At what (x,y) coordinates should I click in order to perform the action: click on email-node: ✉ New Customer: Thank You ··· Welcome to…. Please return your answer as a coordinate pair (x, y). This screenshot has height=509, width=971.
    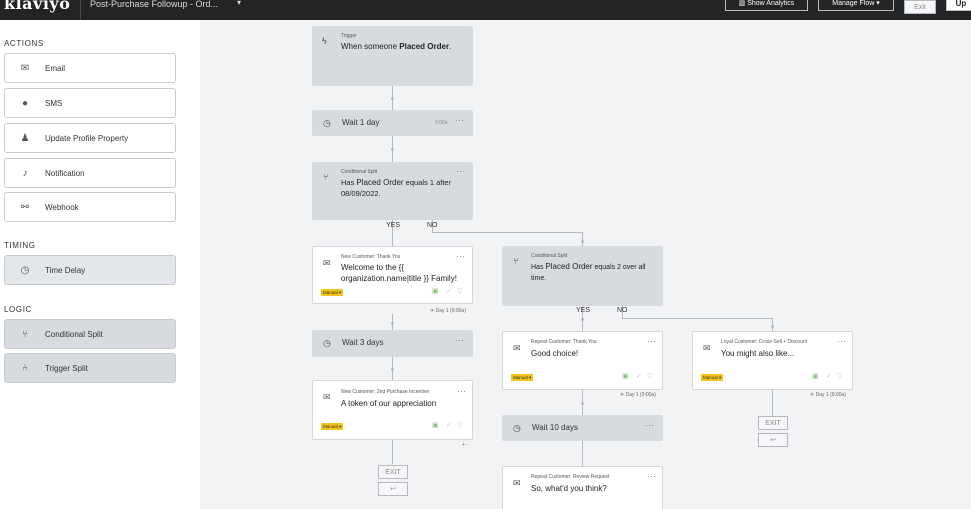
    Looking at the image, I should click on (392, 275).